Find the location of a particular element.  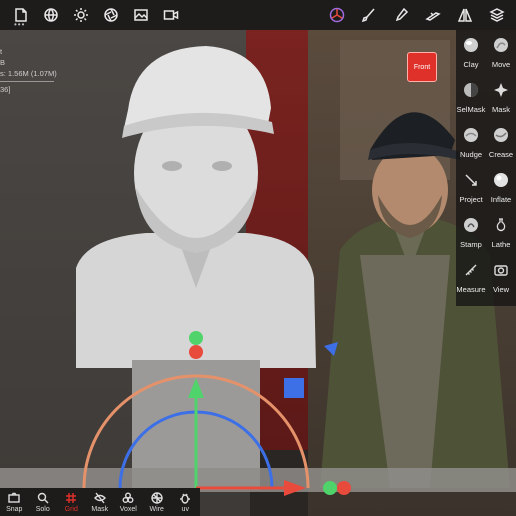

tool-label: Inflate is located at coordinates (501, 199).